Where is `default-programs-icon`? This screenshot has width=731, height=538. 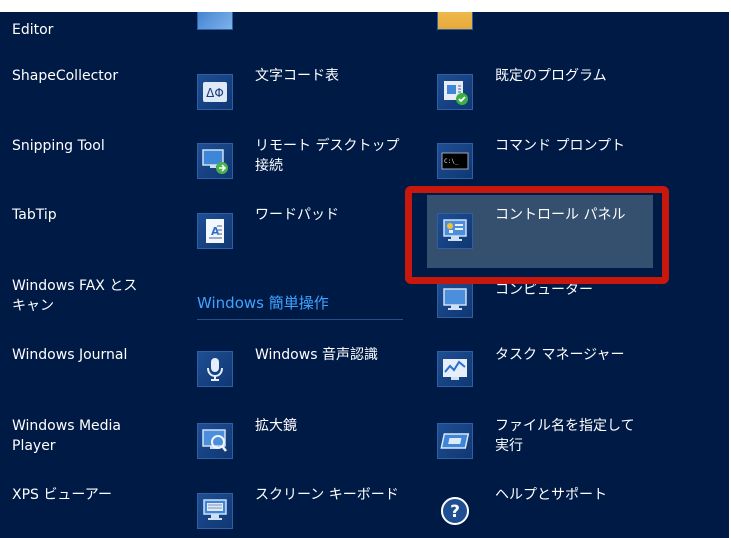 default-programs-icon is located at coordinates (455, 92).